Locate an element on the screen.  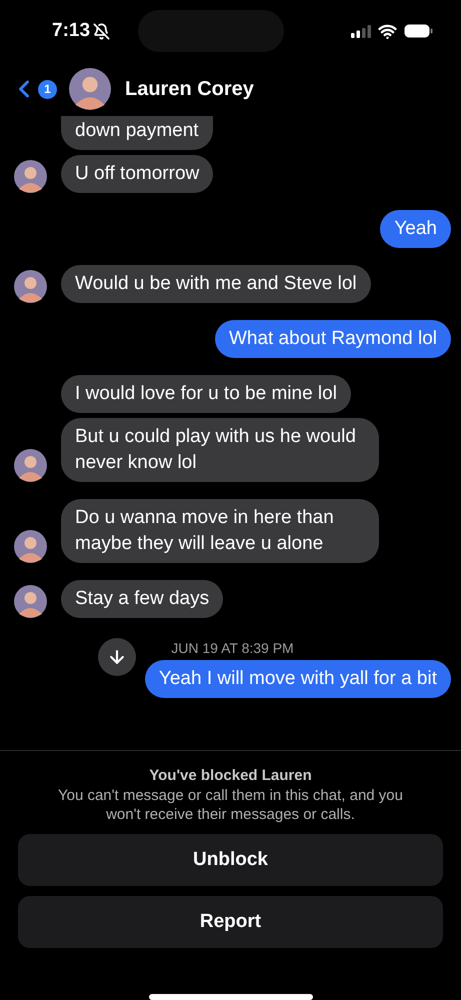
arrow-down-icon is located at coordinates (117, 657).